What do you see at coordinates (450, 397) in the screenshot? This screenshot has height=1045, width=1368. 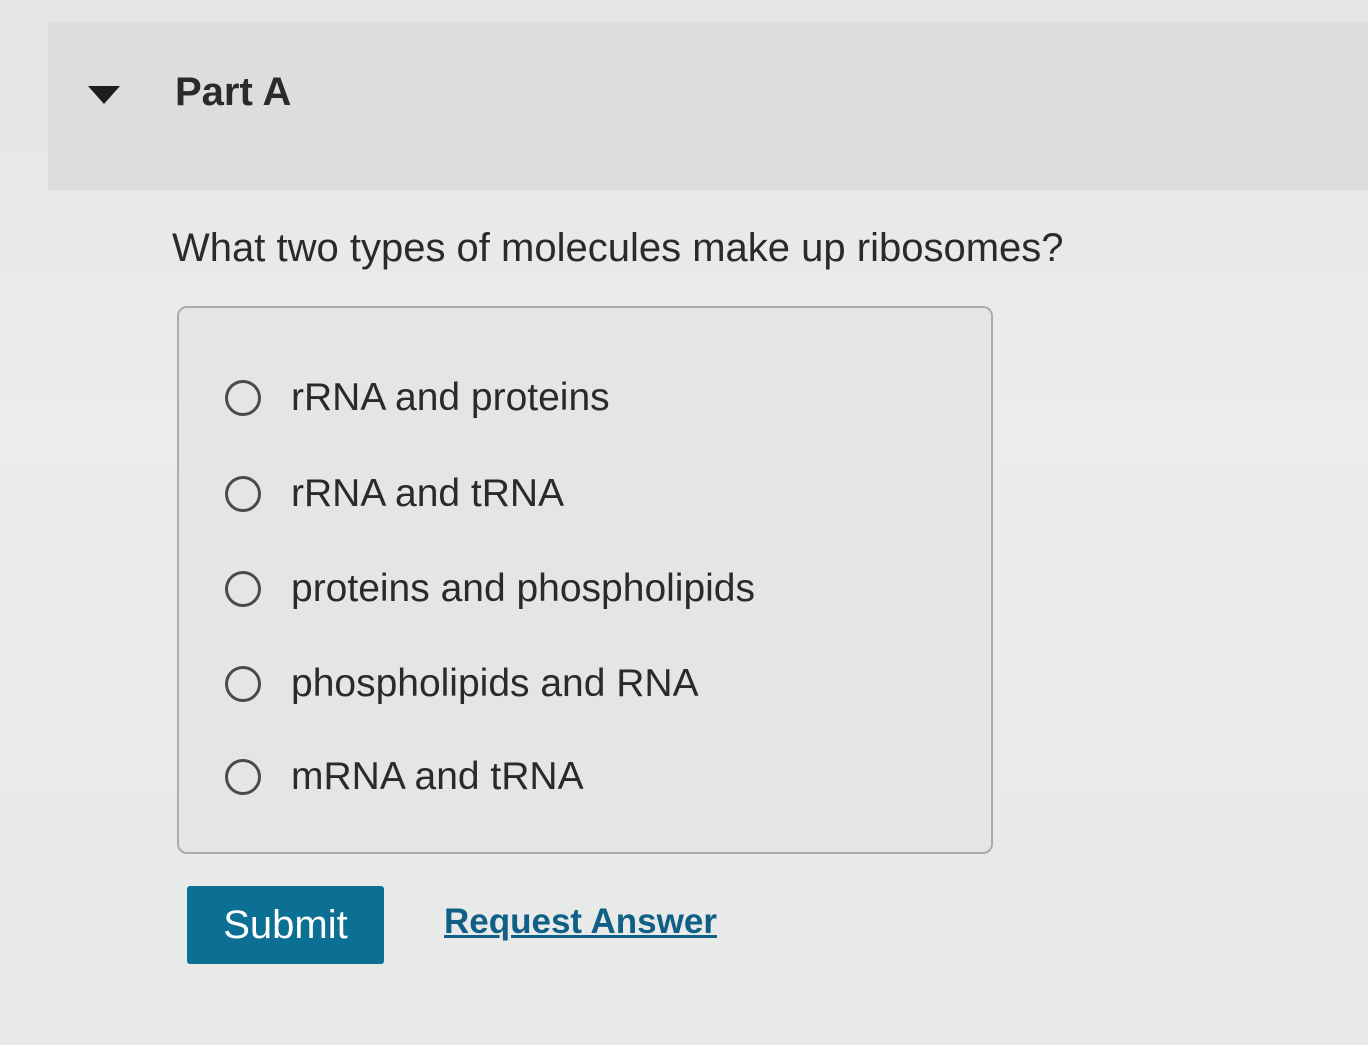 I see `option-label: rRNA and proteins` at bounding box center [450, 397].